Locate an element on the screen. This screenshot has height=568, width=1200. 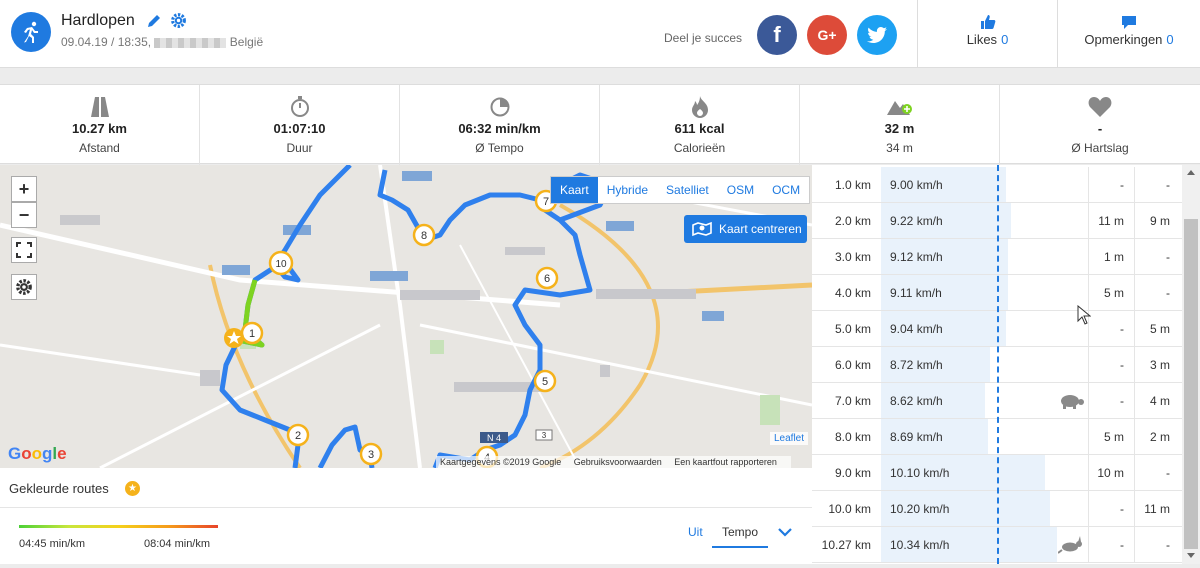
layer-hybride: Hybride is located at coordinates (627, 190).